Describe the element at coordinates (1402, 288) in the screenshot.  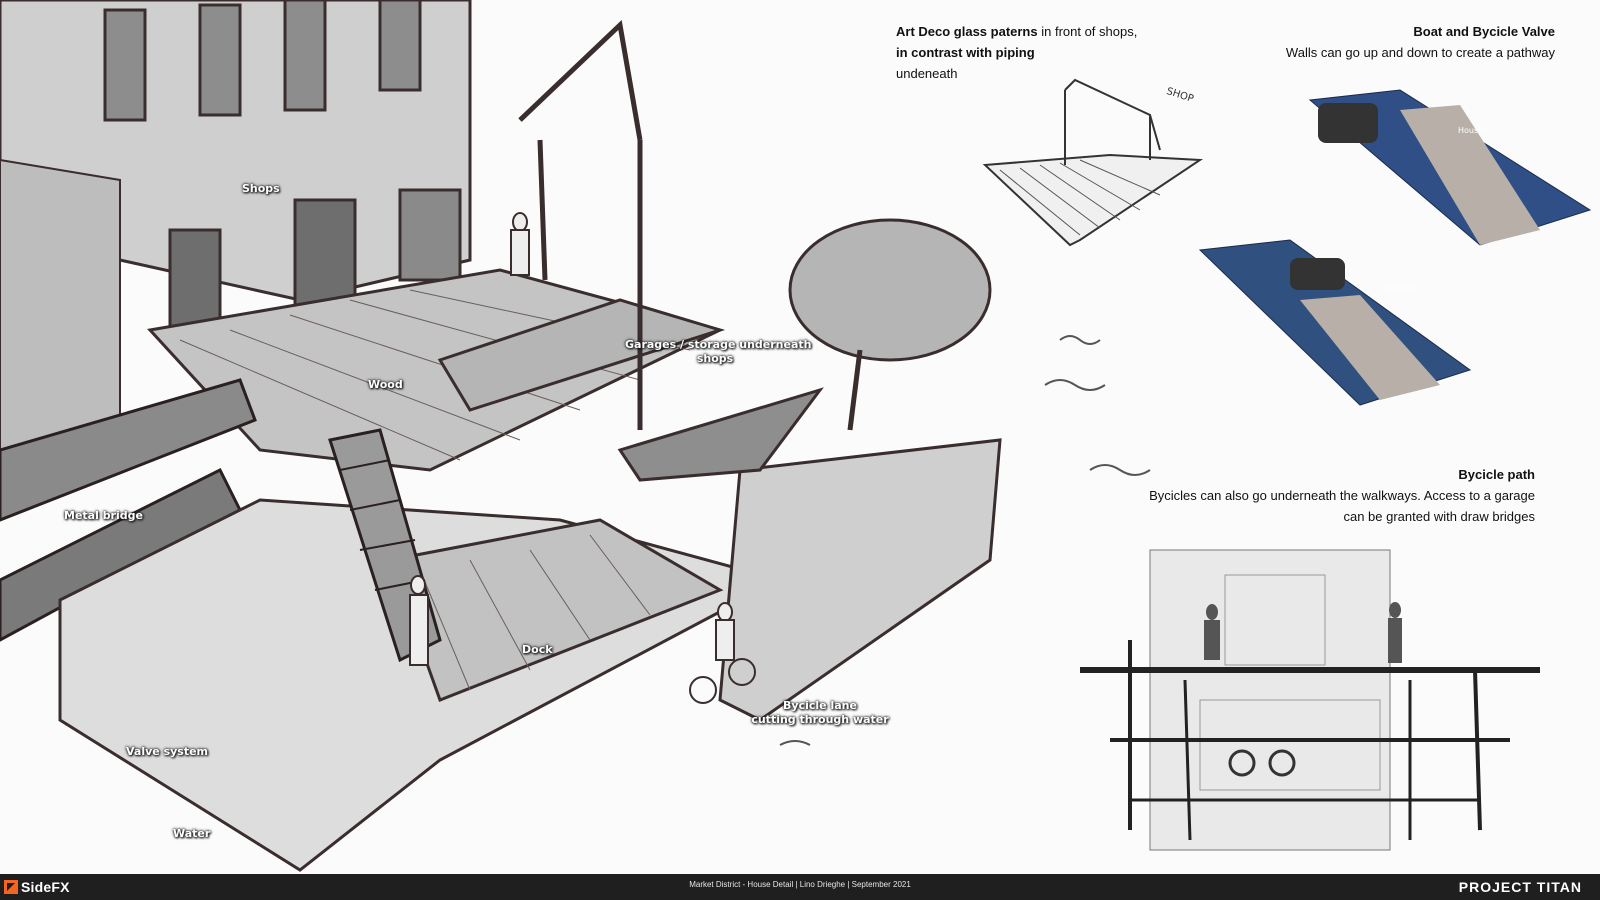
I see `label-houses-2: Houses` at that location.